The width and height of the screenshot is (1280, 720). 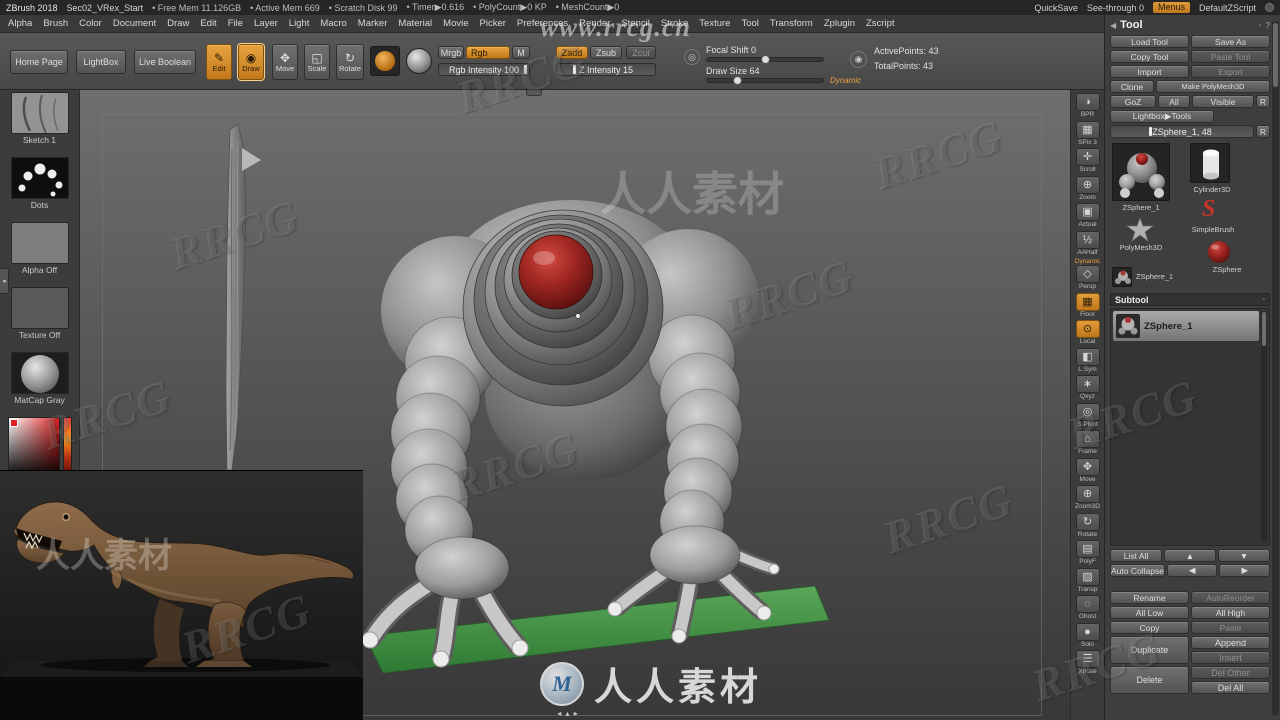 What do you see at coordinates (1140, 230) in the screenshot?
I see `polymesh3d-star-icon` at bounding box center [1140, 230].